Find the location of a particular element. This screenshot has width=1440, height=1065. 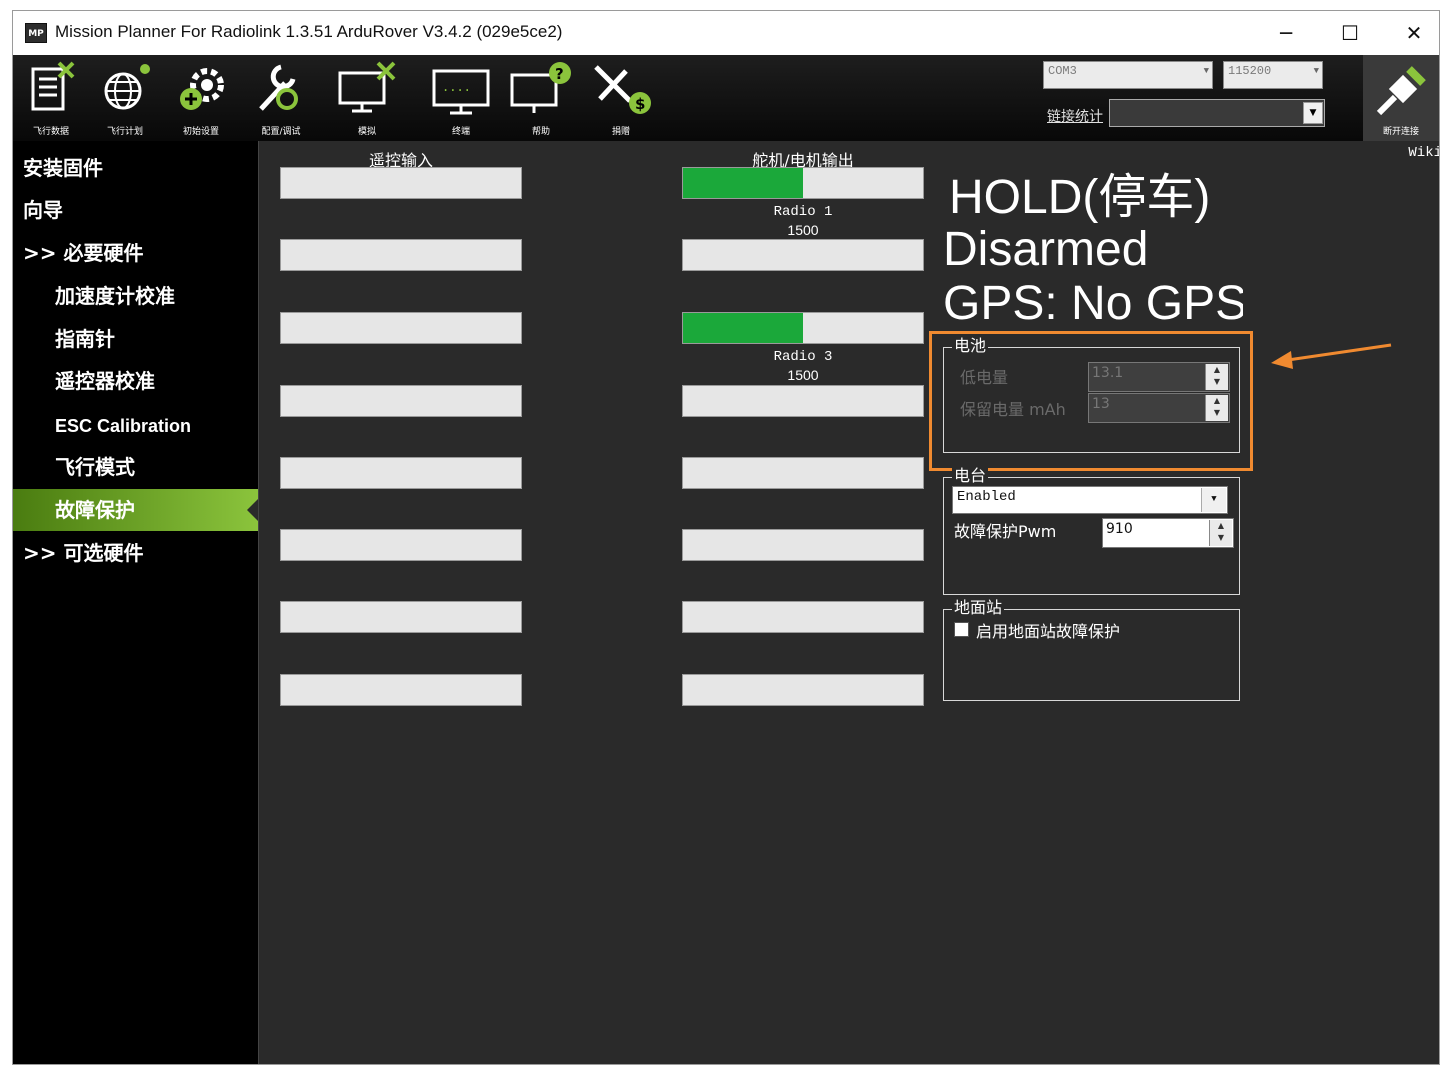

sidebar-item-flight-modes: 飞行模式 is located at coordinates (135, 467).